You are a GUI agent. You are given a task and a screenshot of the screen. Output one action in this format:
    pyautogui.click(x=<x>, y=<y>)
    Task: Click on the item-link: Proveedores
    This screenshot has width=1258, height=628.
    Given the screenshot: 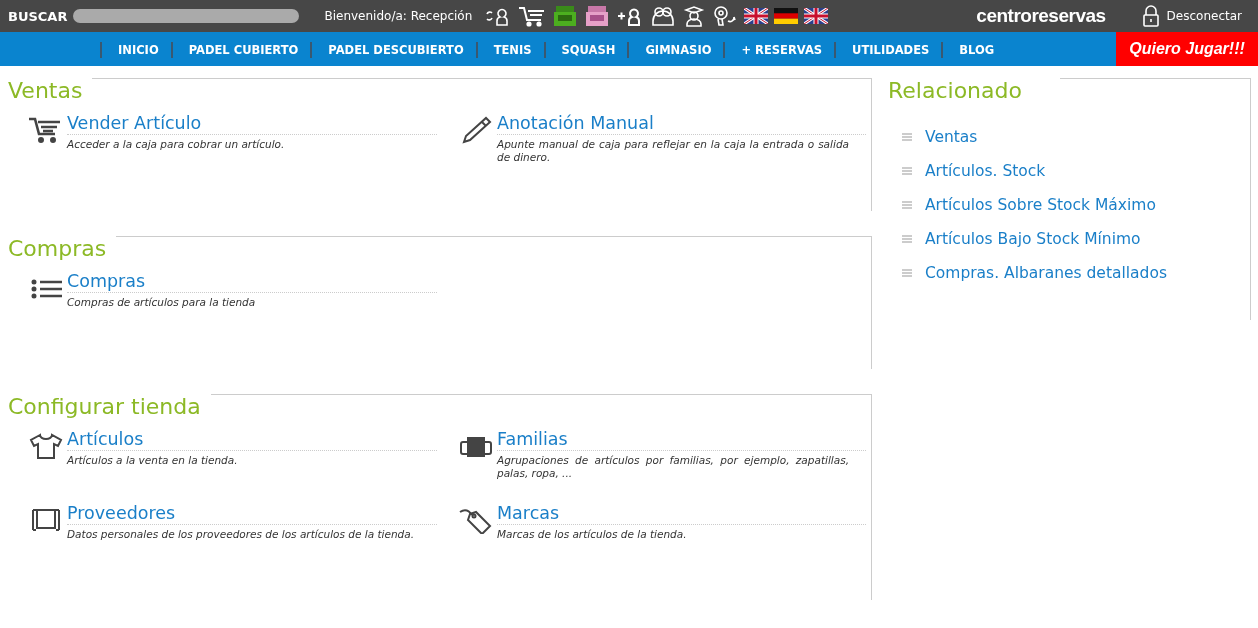 What is the action you would take?
    pyautogui.click(x=252, y=513)
    